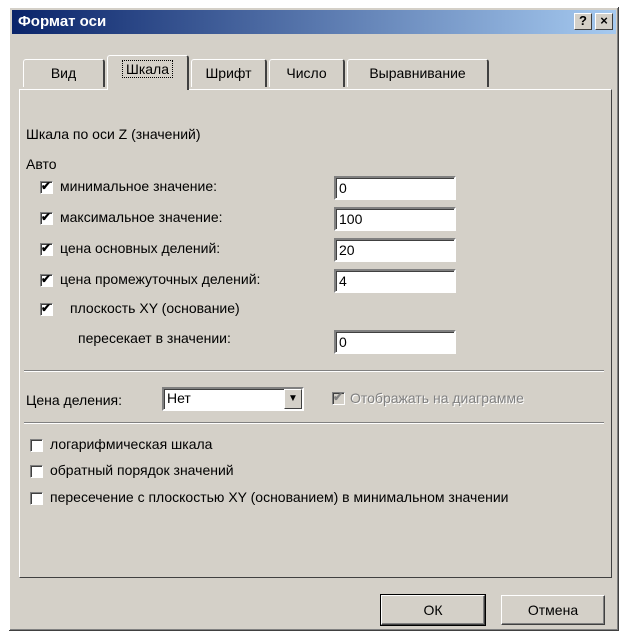 The width and height of the screenshot is (625, 637). I want to click on help-icon: ?, so click(583, 21).